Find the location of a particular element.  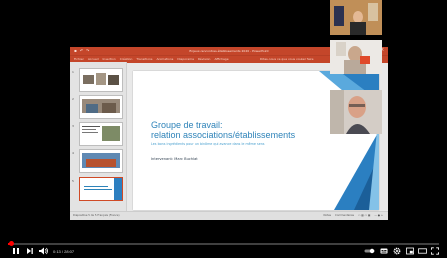

notes-label: Notes is located at coordinates (327, 215).